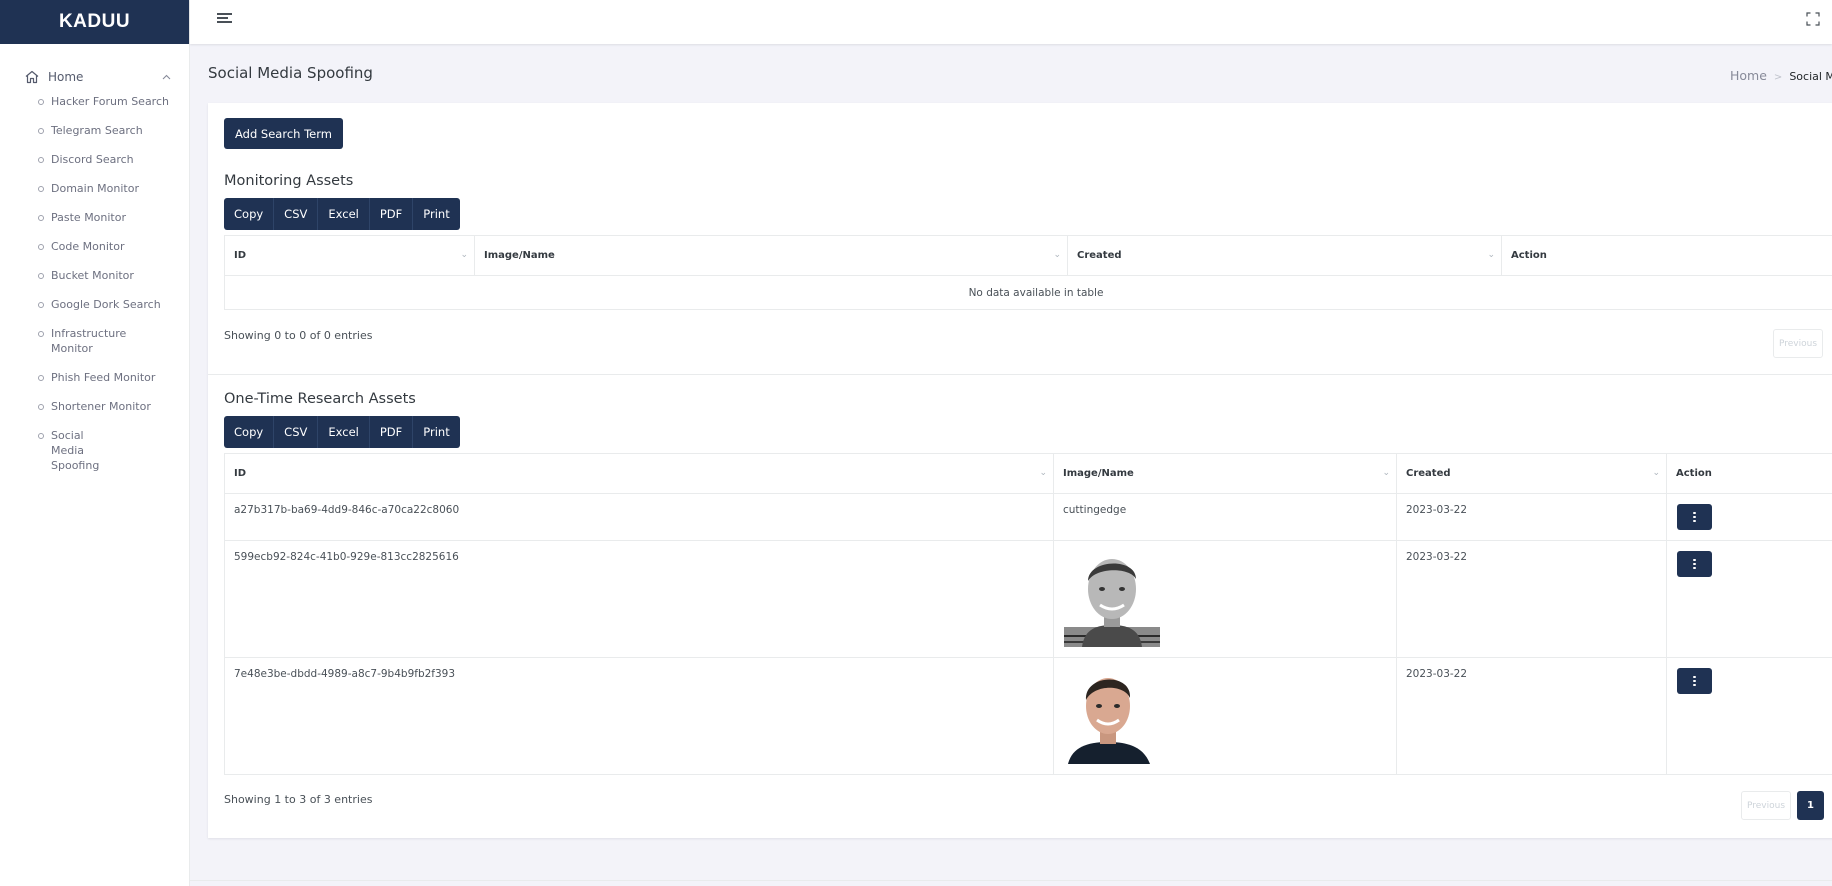 The width and height of the screenshot is (1832, 886). What do you see at coordinates (1813, 18) in the screenshot?
I see `fullscreen-icon` at bounding box center [1813, 18].